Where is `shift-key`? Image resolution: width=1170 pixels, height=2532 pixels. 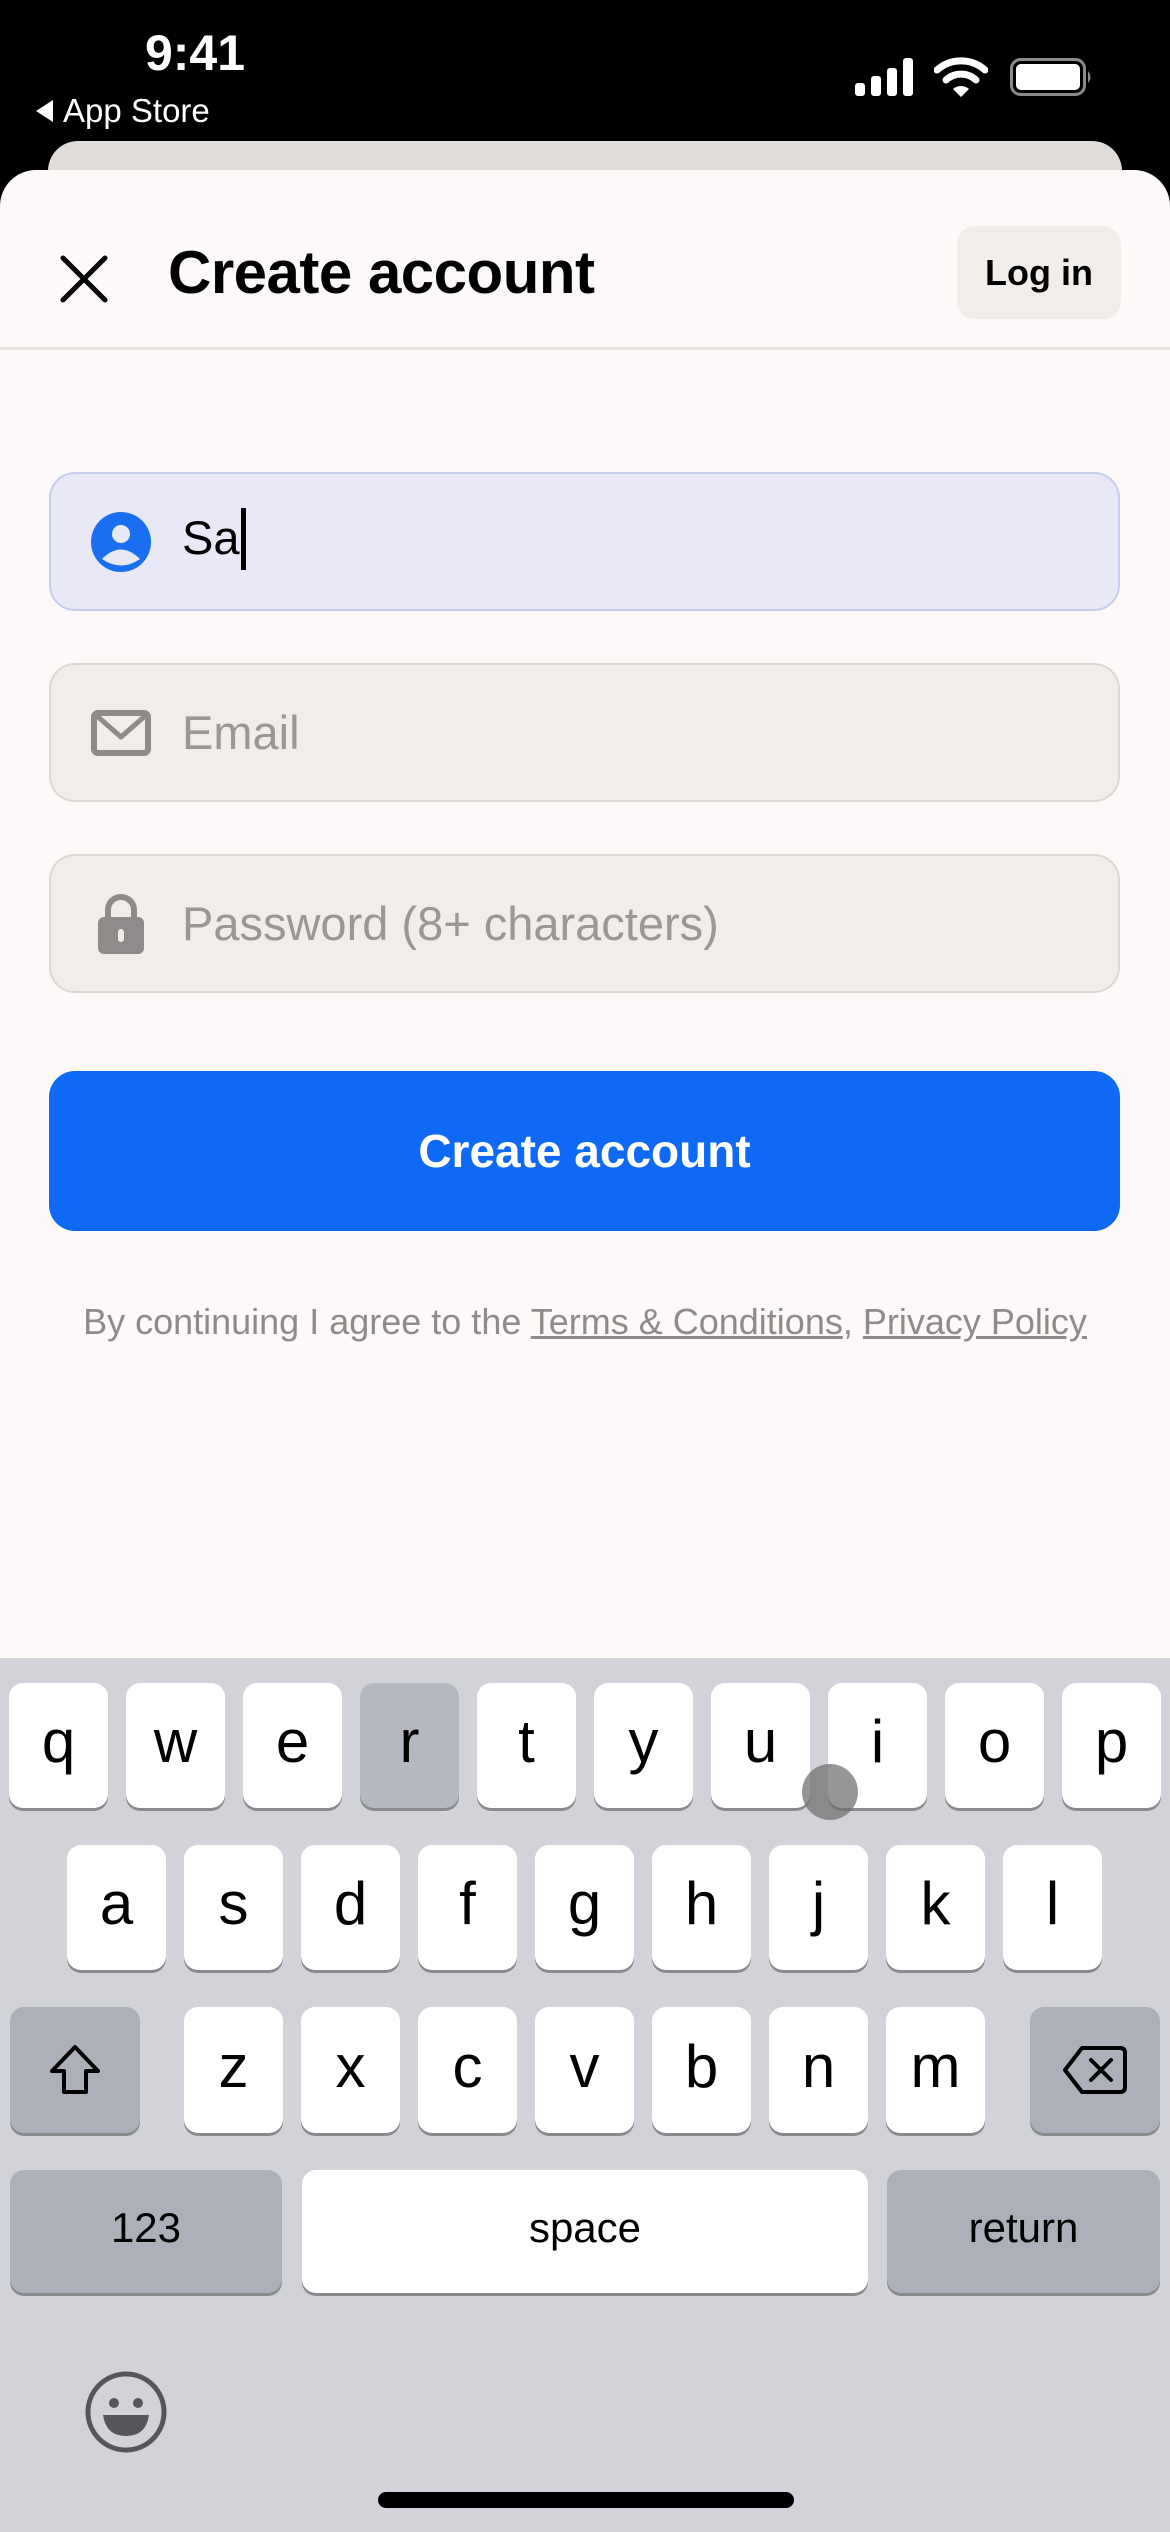
shift-key is located at coordinates (75, 2070).